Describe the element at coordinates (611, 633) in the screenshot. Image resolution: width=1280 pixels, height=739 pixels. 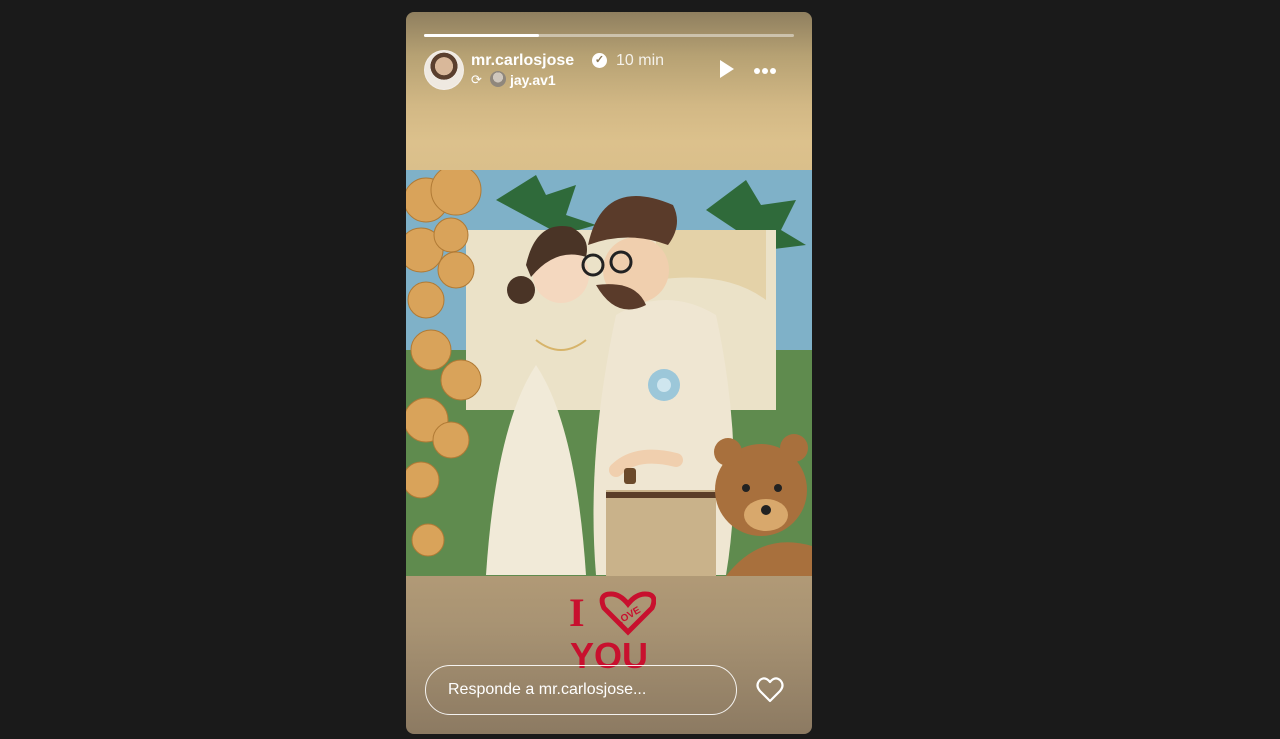
I see `i-love-you-sticker: I LOVE YOU` at that location.